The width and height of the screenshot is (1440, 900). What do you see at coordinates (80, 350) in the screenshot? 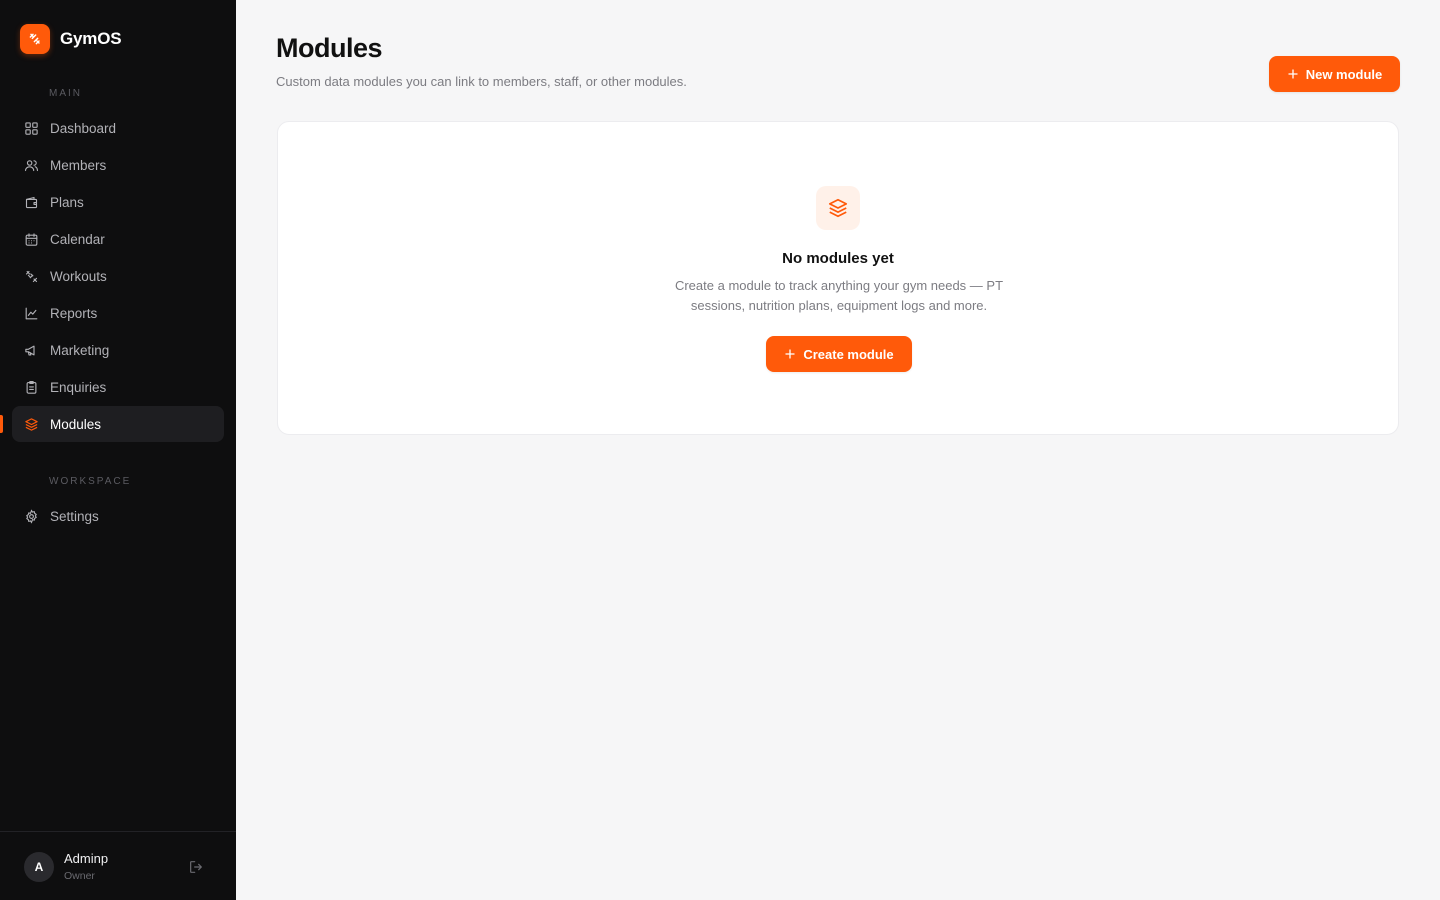
I see `sidebar-item-label: Marketing` at bounding box center [80, 350].